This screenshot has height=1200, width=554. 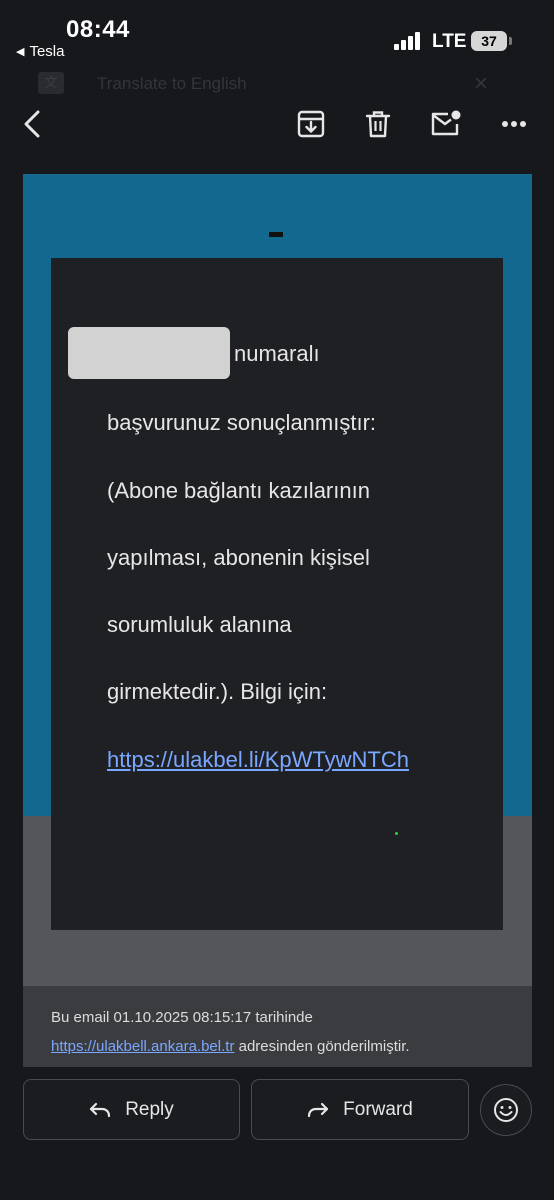 What do you see at coordinates (142, 1046) in the screenshot?
I see `footer-link: https://ulakbell.ankara.bel.tr` at bounding box center [142, 1046].